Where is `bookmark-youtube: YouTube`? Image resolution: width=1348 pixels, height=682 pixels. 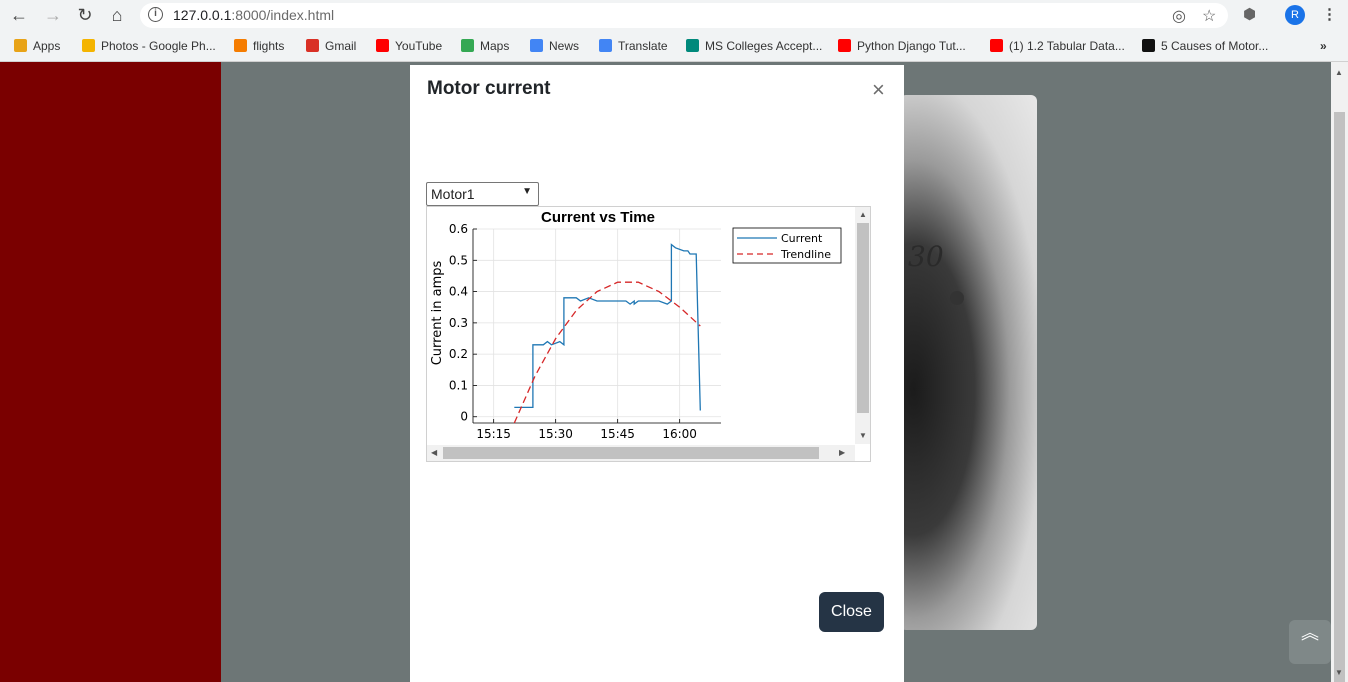 bookmark-youtube: YouTube is located at coordinates (409, 46).